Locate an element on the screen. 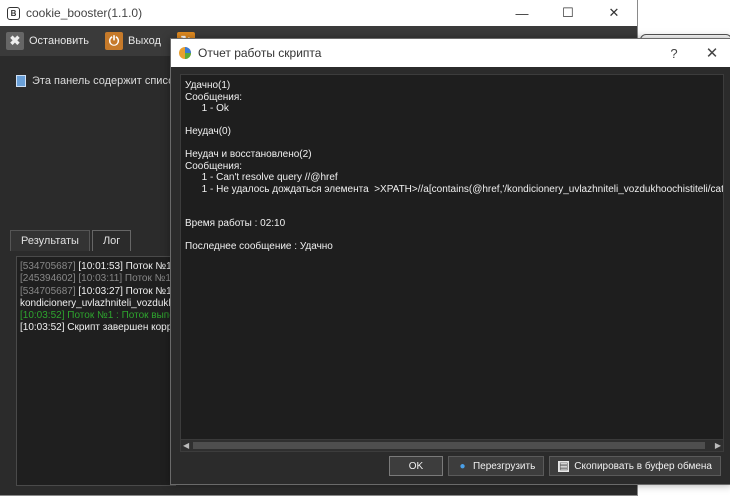  copy-label: Скопировать в буфер обмена is located at coordinates (643, 466).